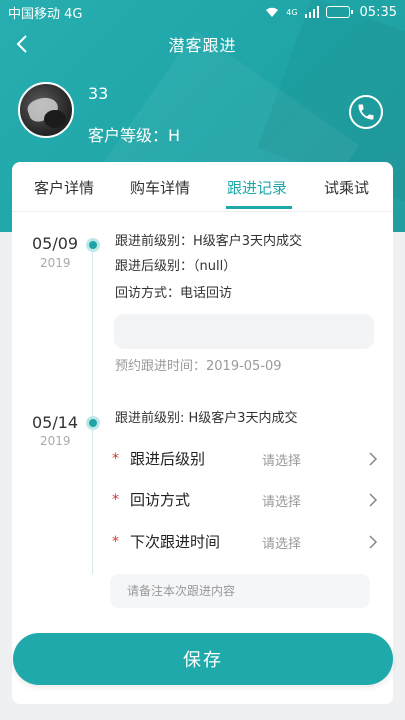 The width and height of the screenshot is (405, 720). What do you see at coordinates (46, 110) in the screenshot?
I see `avatar` at bounding box center [46, 110].